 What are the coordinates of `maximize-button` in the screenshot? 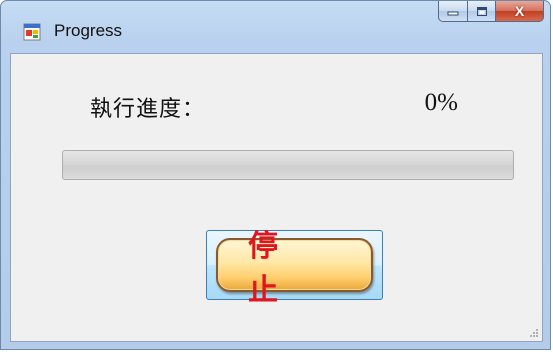 It's located at (482, 11).